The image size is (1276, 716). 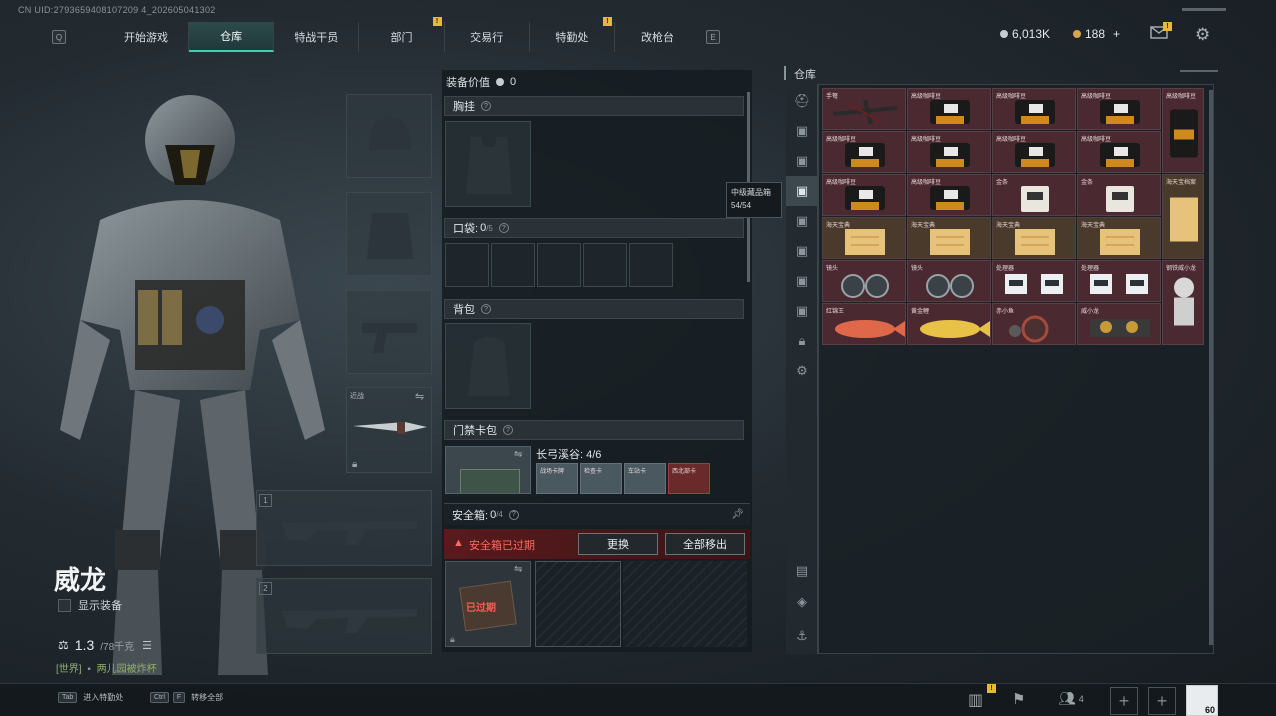 What do you see at coordinates (344, 616) in the screenshot?
I see `secondary-weapon-slot: 2` at bounding box center [344, 616].